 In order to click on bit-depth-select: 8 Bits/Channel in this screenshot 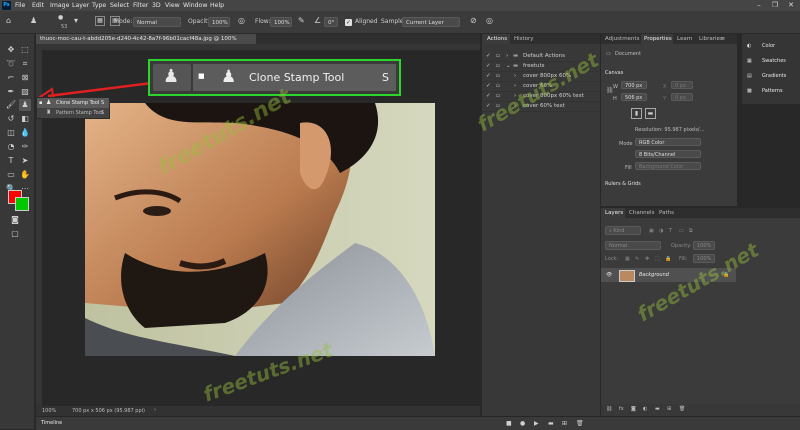, I will do `click(668, 154)`.